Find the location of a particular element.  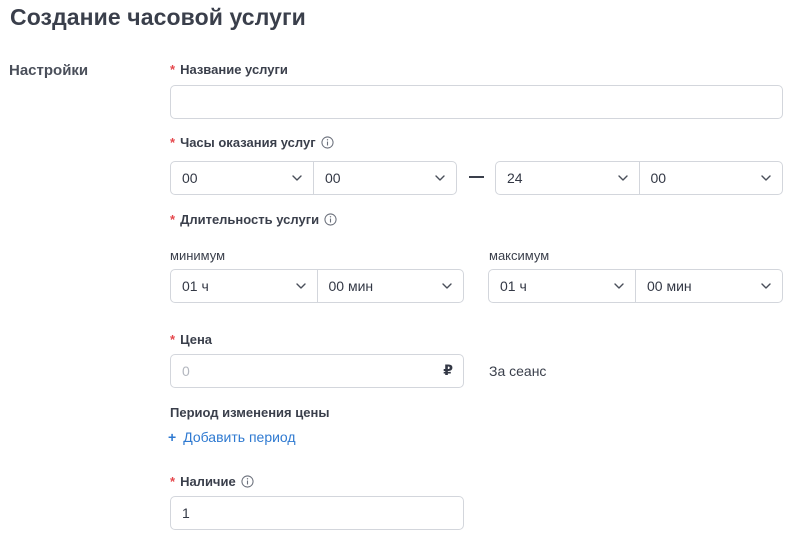

hours-to-hours-select: 24 is located at coordinates (567, 178).